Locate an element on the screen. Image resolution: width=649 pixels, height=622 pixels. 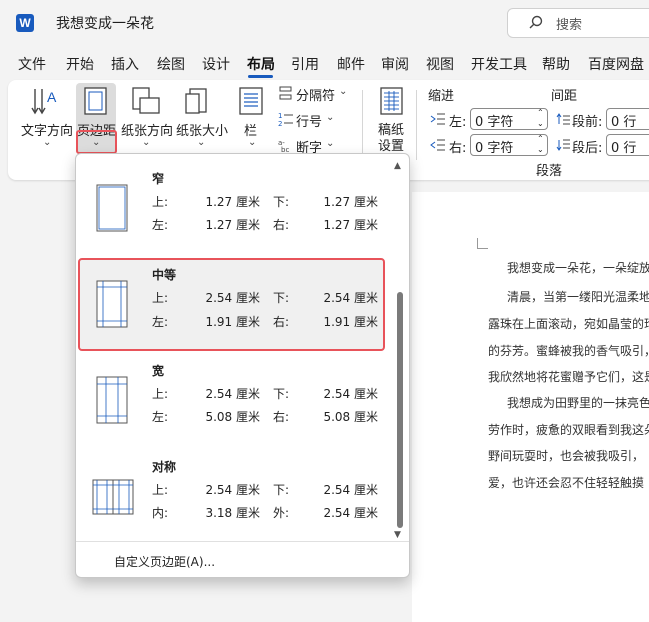
line-numbers-icon: 1 2 is located at coordinates (285, 119).